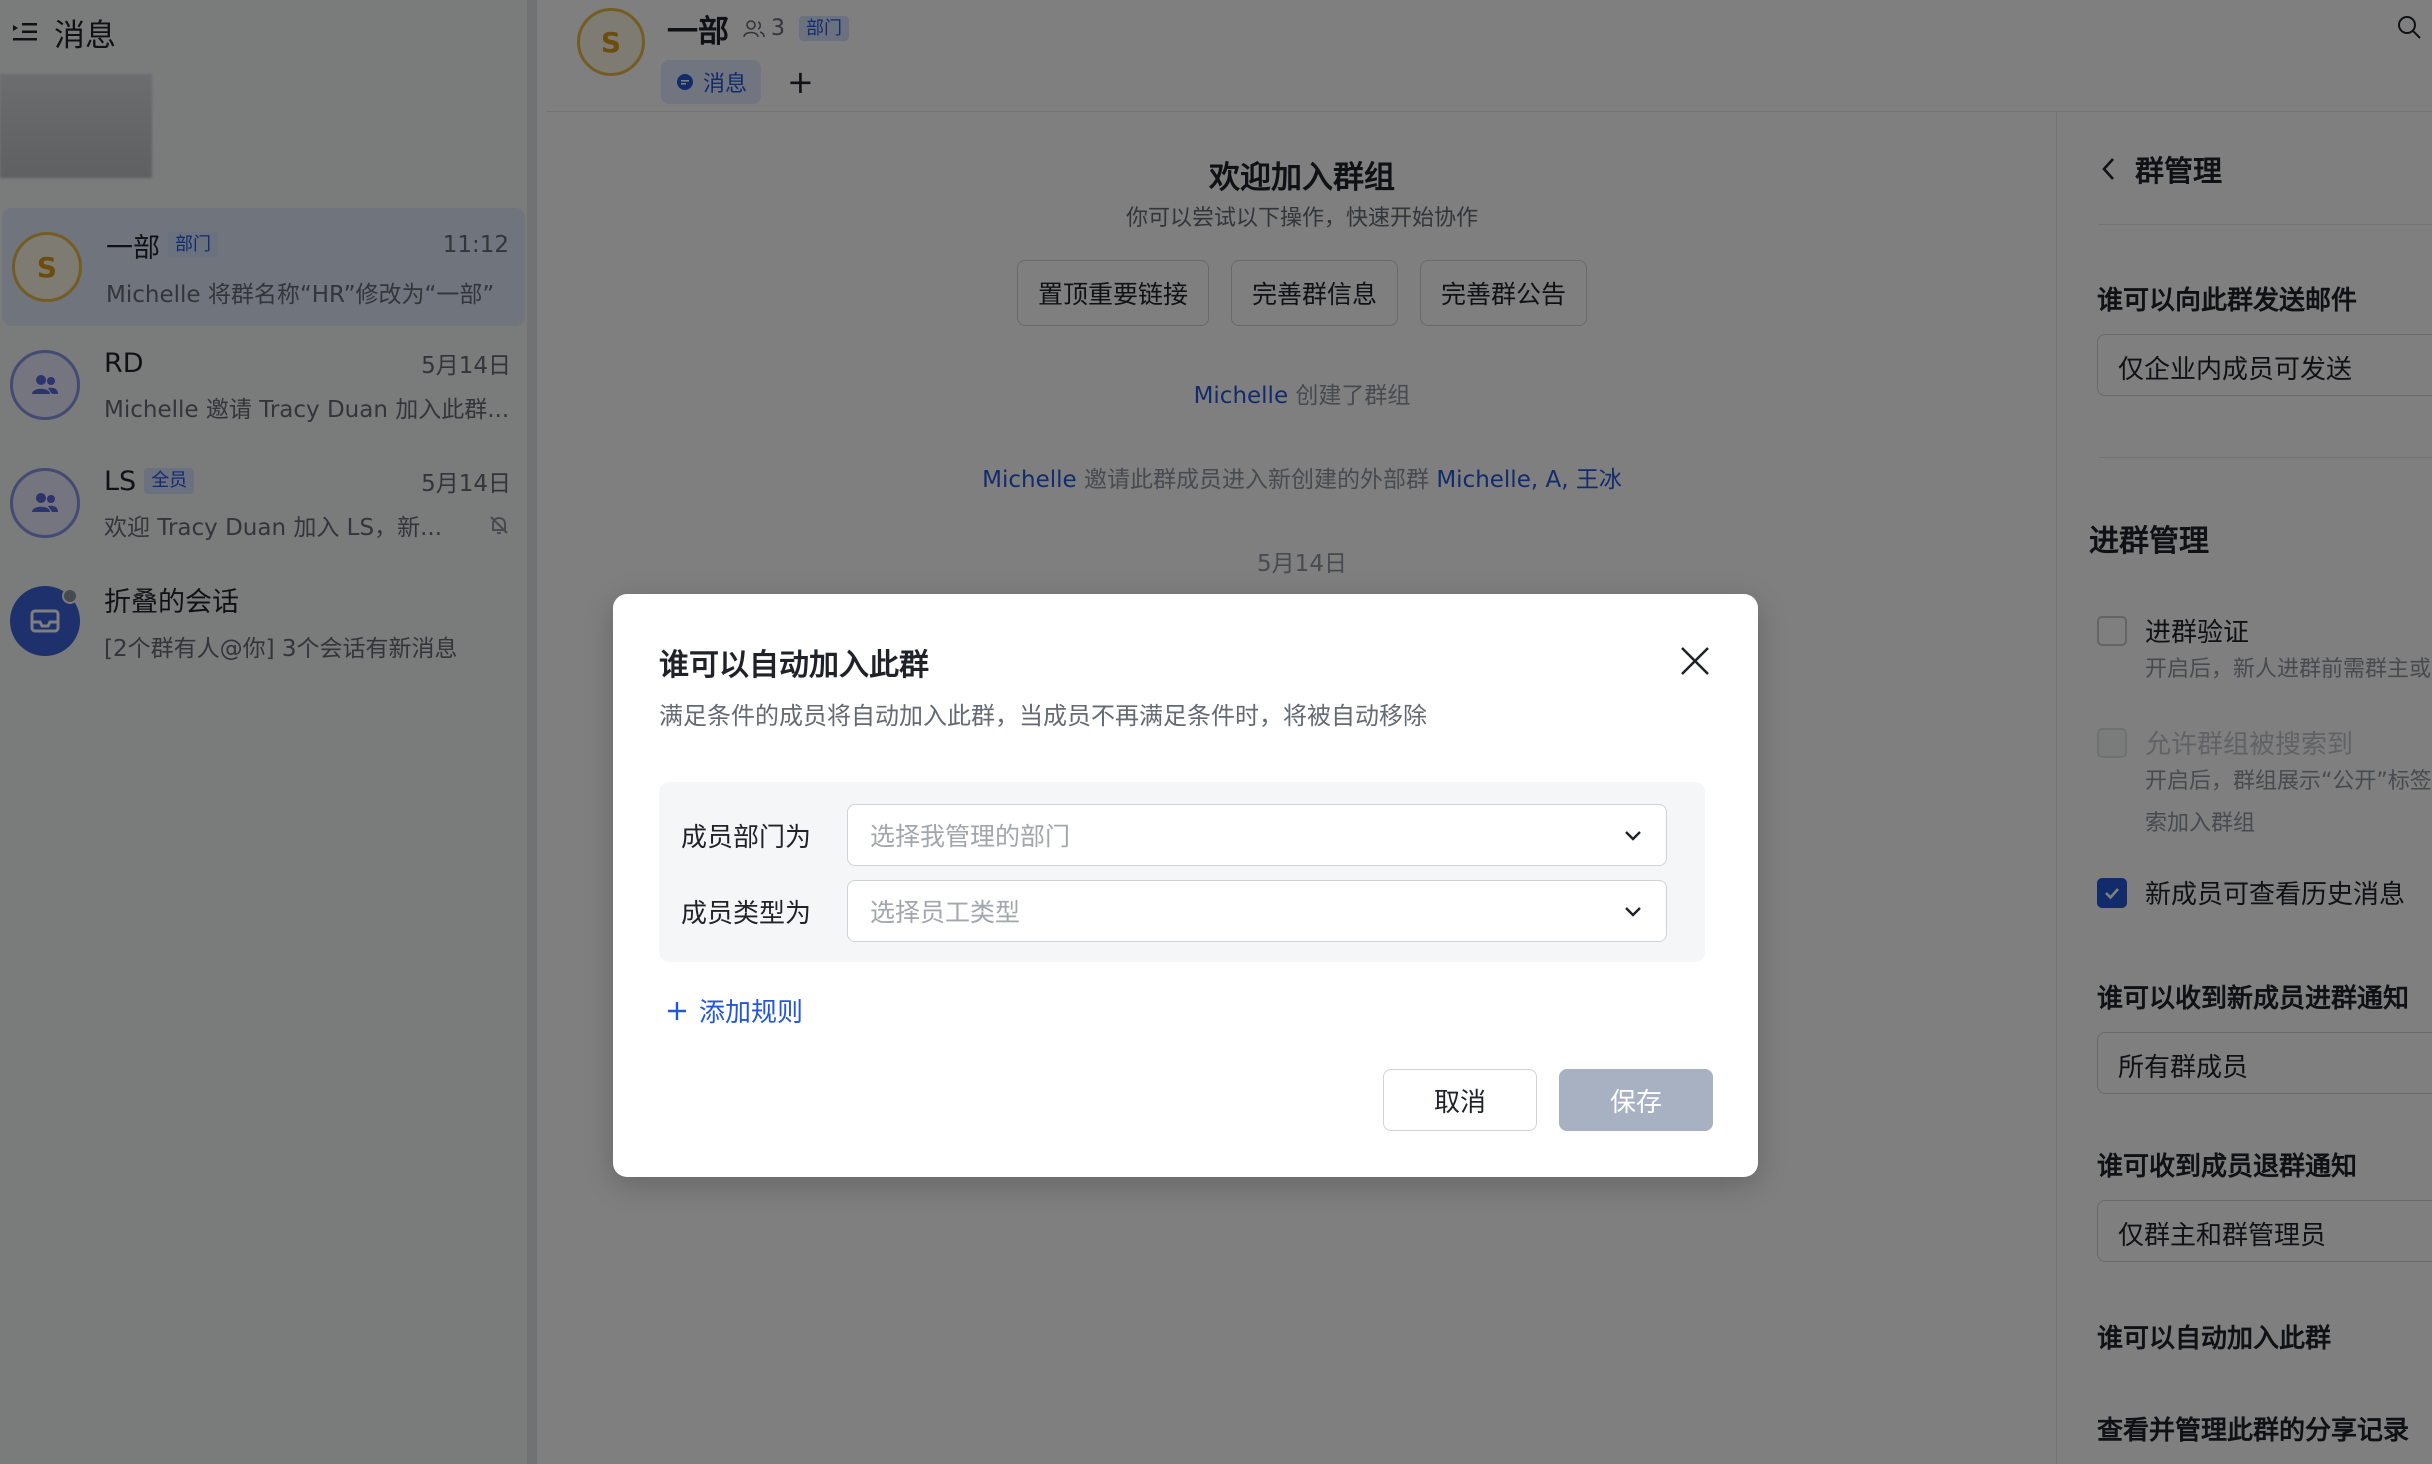  Describe the element at coordinates (794, 665) in the screenshot. I see `modal-title: 谁可以自动加入此群` at that location.